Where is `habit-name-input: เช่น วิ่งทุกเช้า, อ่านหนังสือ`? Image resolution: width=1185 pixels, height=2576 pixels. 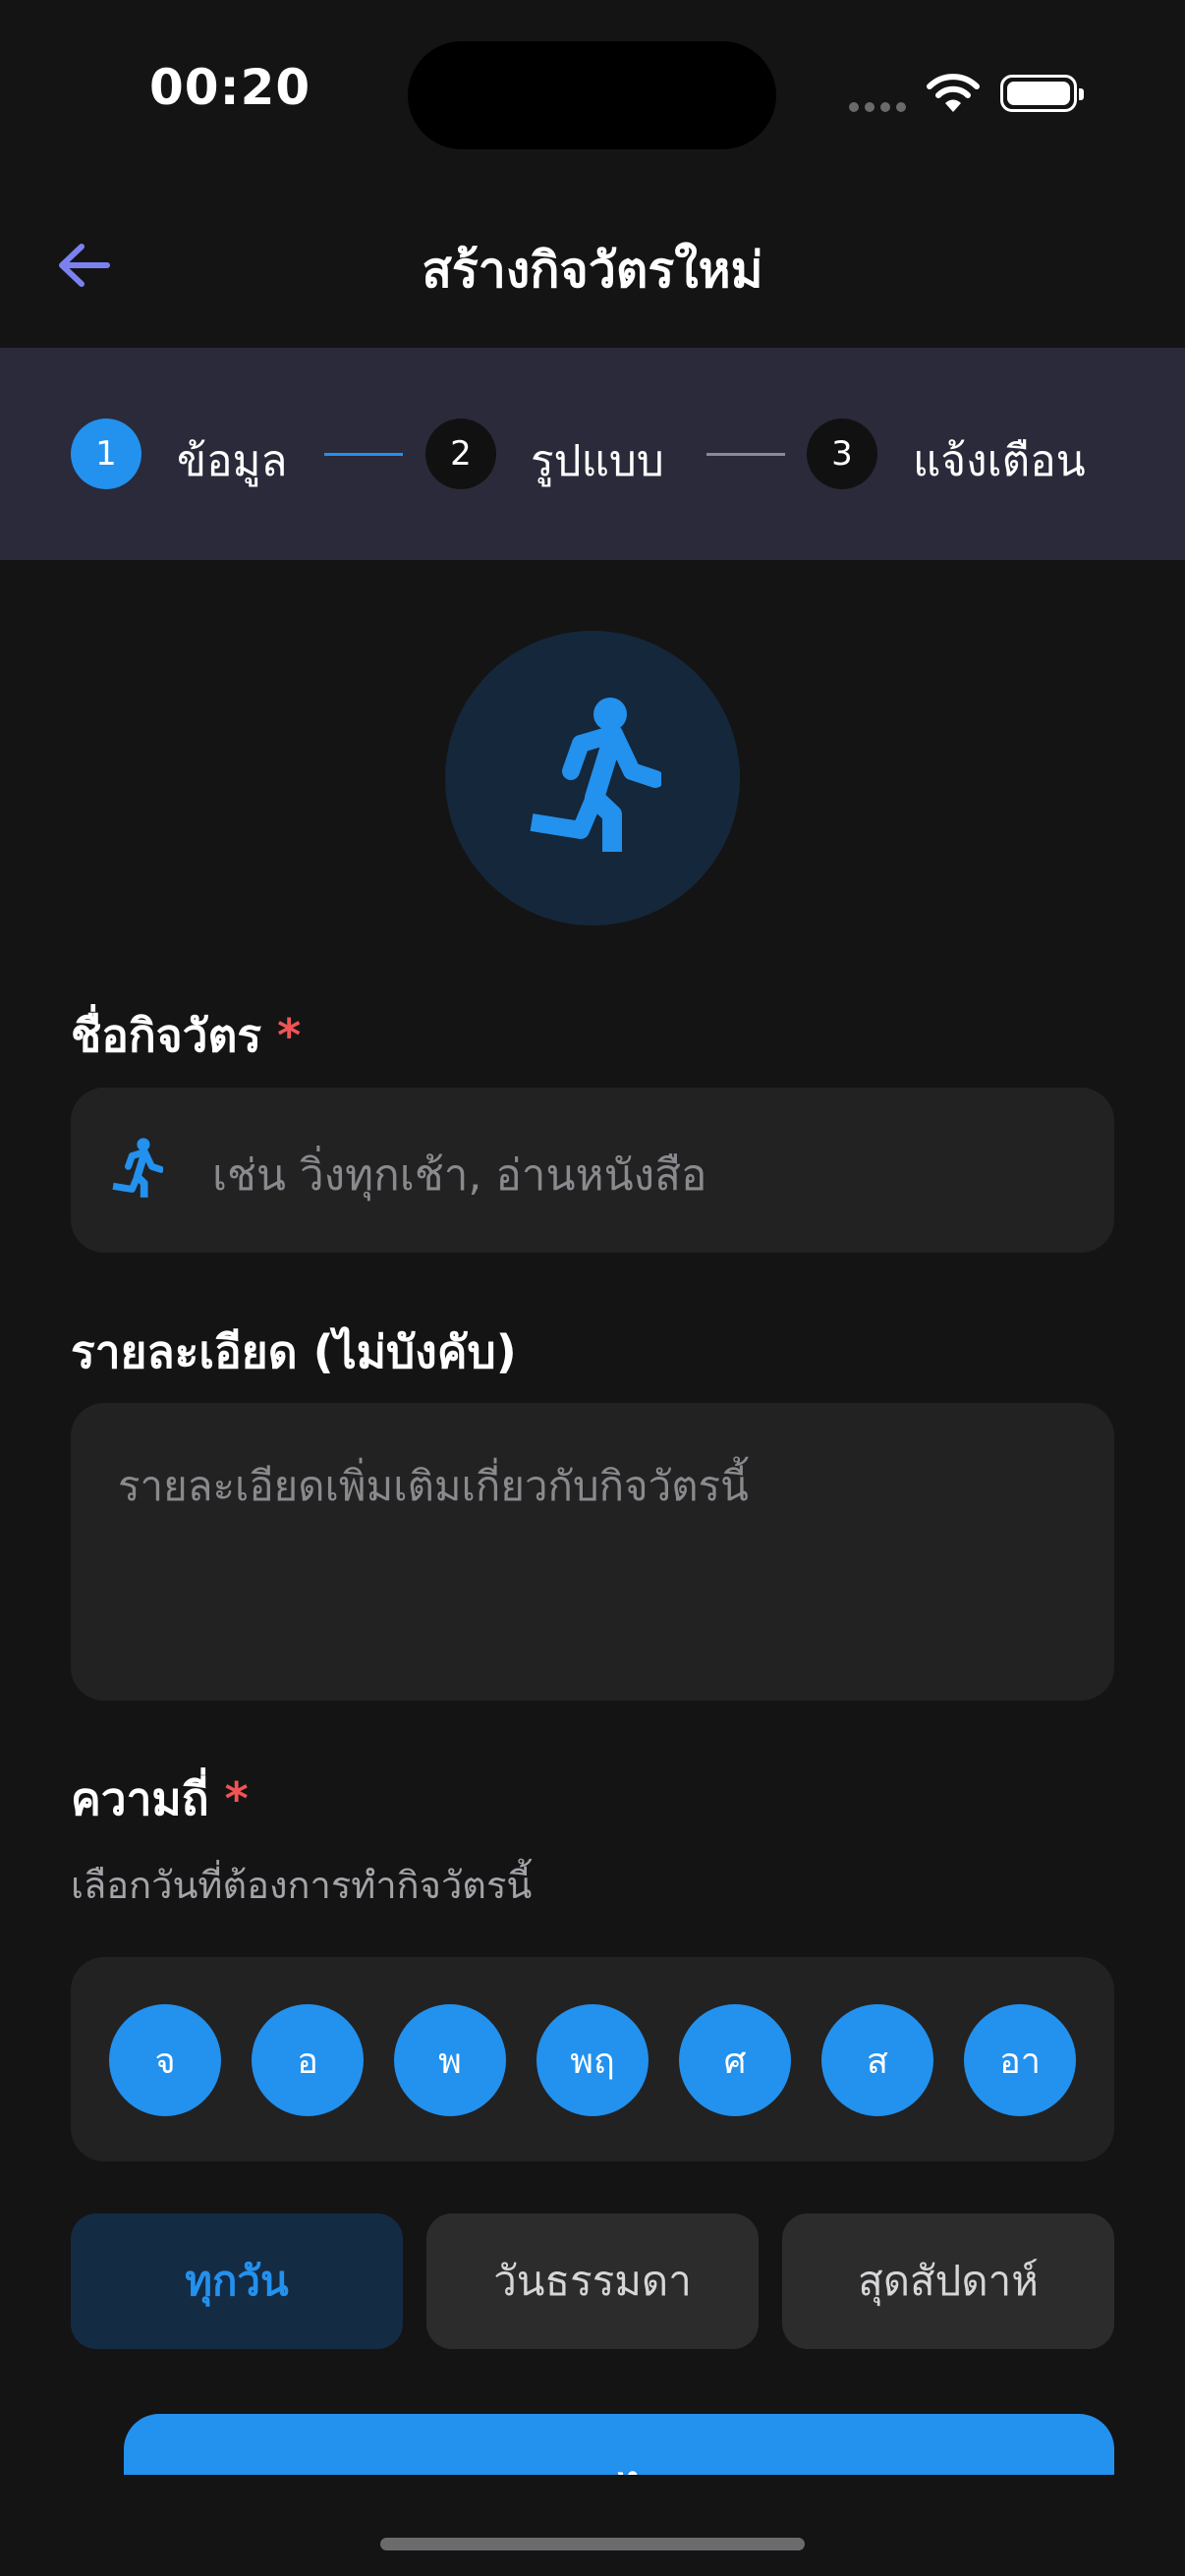
habit-name-input: เช่น วิ่งทุกเช้า, อ่านหนังสือ is located at coordinates (592, 1170).